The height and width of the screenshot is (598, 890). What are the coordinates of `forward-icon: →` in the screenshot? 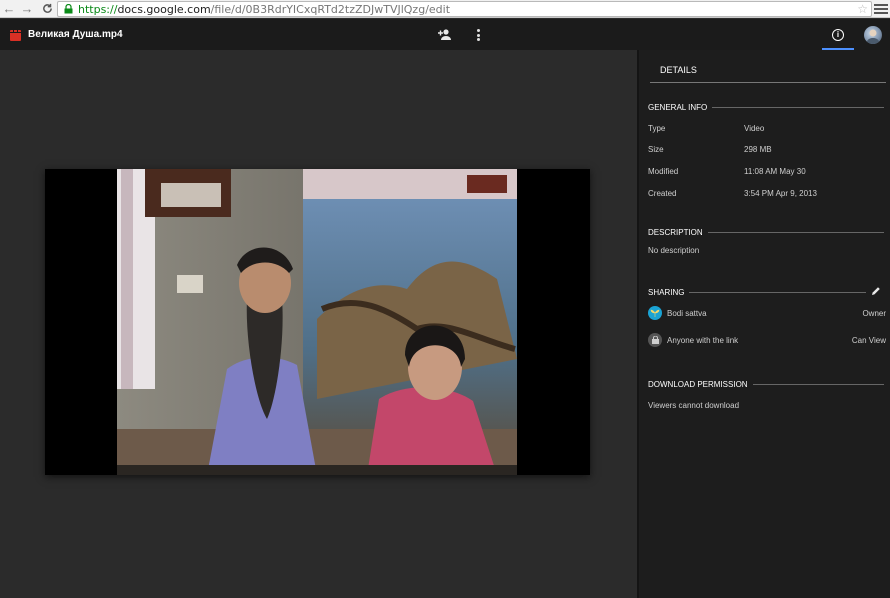 It's located at (27, 9).